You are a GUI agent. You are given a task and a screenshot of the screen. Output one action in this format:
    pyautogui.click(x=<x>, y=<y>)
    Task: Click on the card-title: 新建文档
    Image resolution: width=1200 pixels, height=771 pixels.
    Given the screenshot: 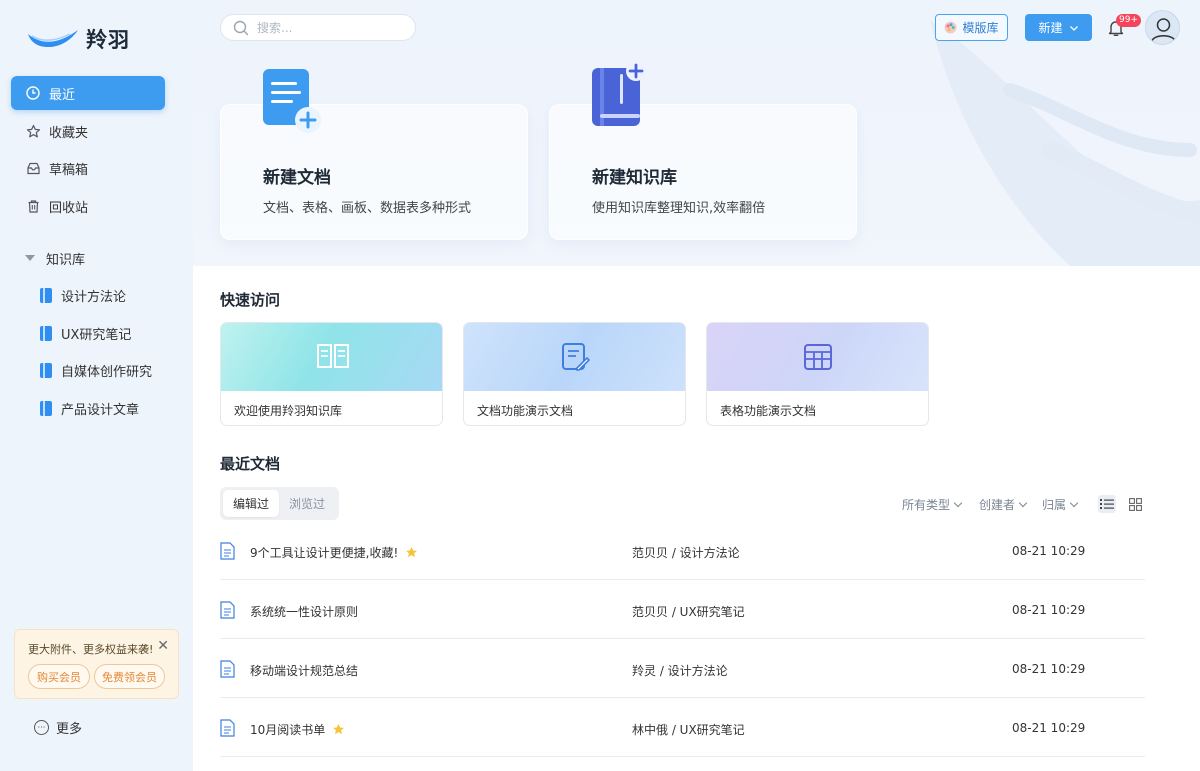 What is the action you would take?
    pyautogui.click(x=297, y=178)
    